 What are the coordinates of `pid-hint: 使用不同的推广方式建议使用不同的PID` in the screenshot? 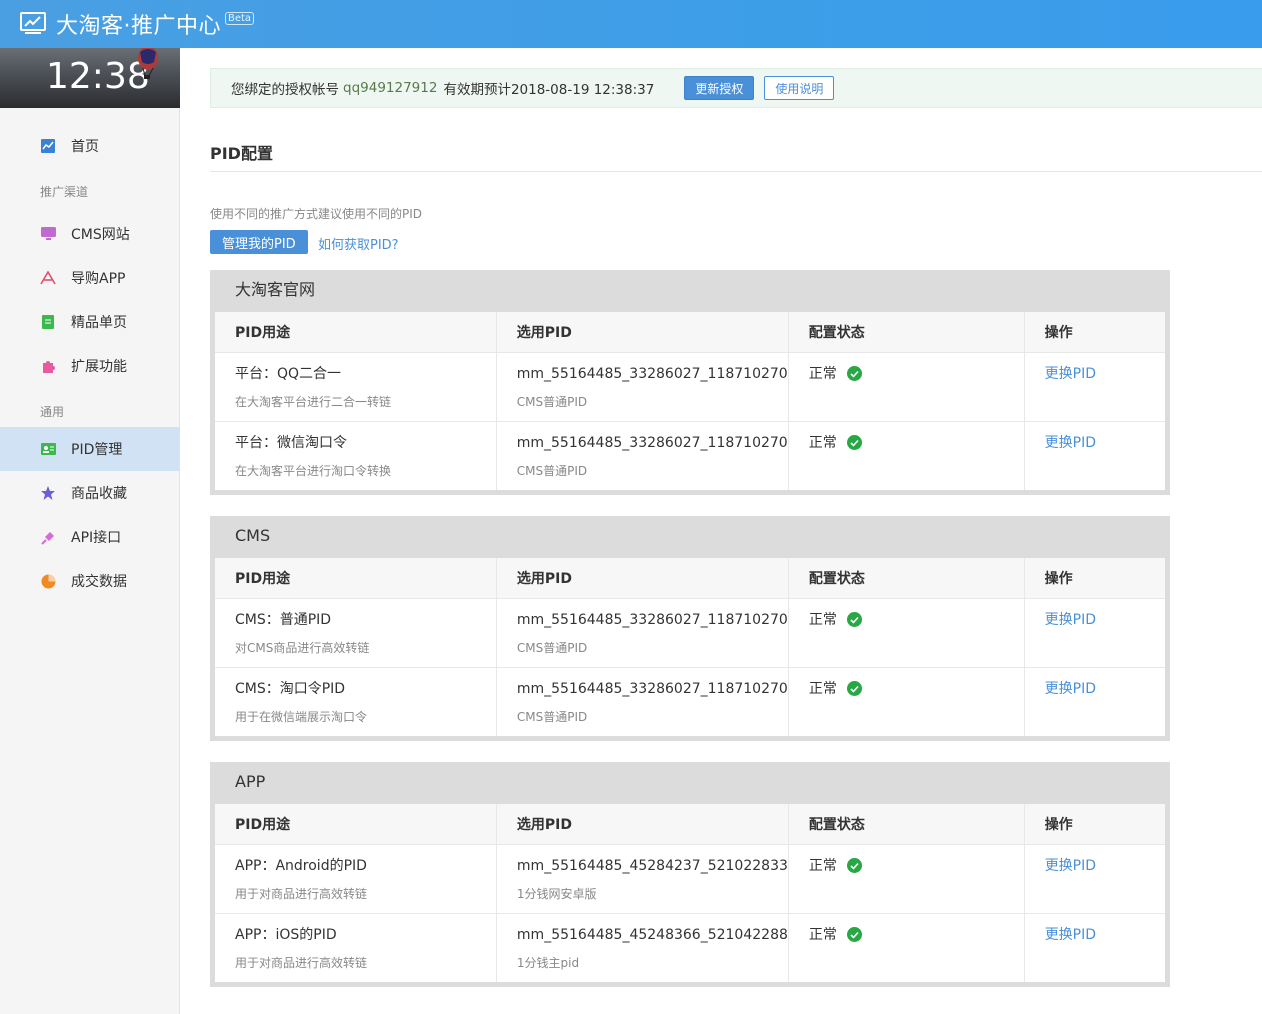 It's located at (316, 214).